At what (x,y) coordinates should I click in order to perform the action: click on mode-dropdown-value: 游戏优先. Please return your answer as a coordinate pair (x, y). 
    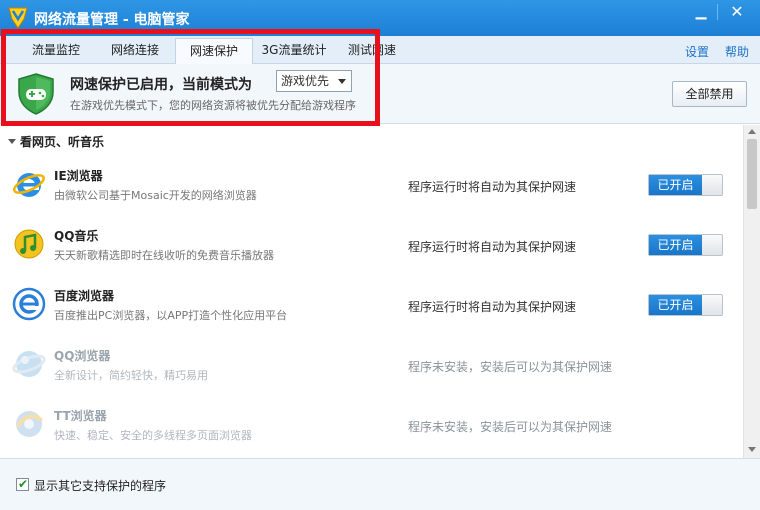
    Looking at the image, I should click on (305, 81).